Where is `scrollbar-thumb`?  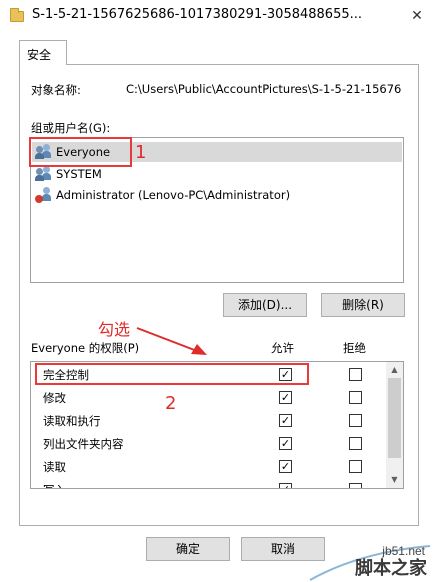 scrollbar-thumb is located at coordinates (394, 418).